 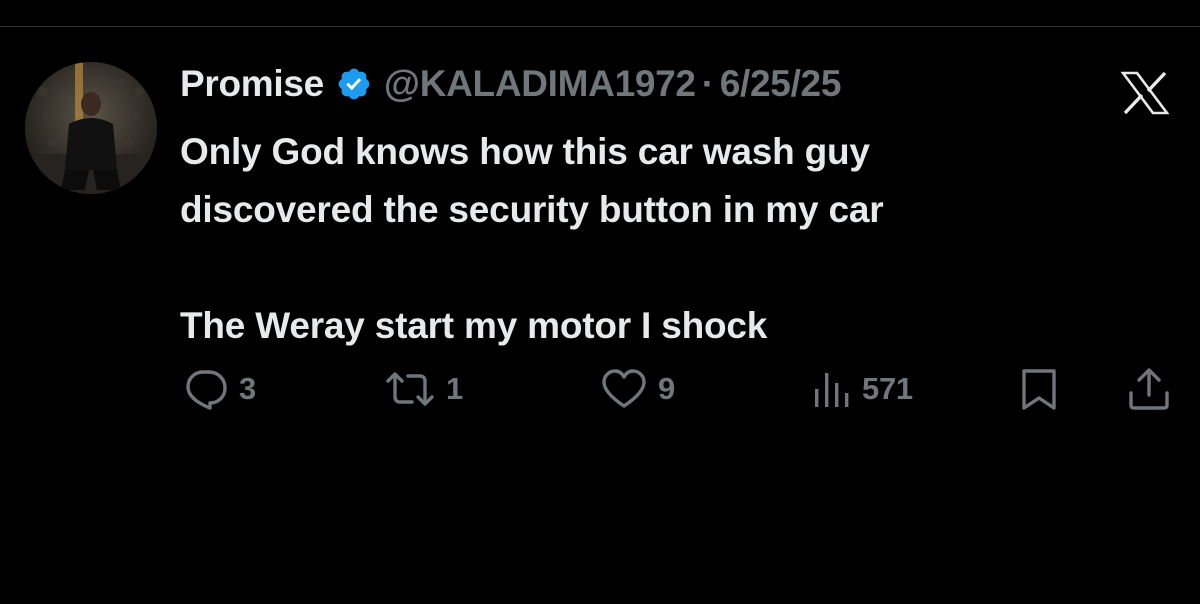 I want to click on like-button: 9, so click(x=637, y=389).